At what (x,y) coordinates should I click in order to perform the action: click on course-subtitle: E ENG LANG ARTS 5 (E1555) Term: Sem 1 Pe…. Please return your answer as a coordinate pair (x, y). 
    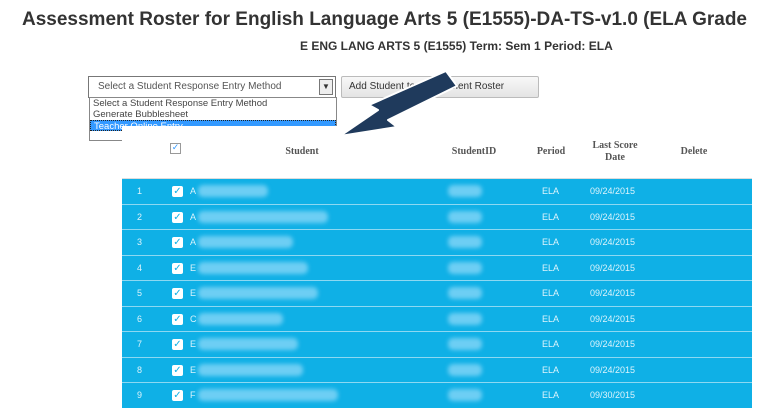
    Looking at the image, I should click on (456, 46).